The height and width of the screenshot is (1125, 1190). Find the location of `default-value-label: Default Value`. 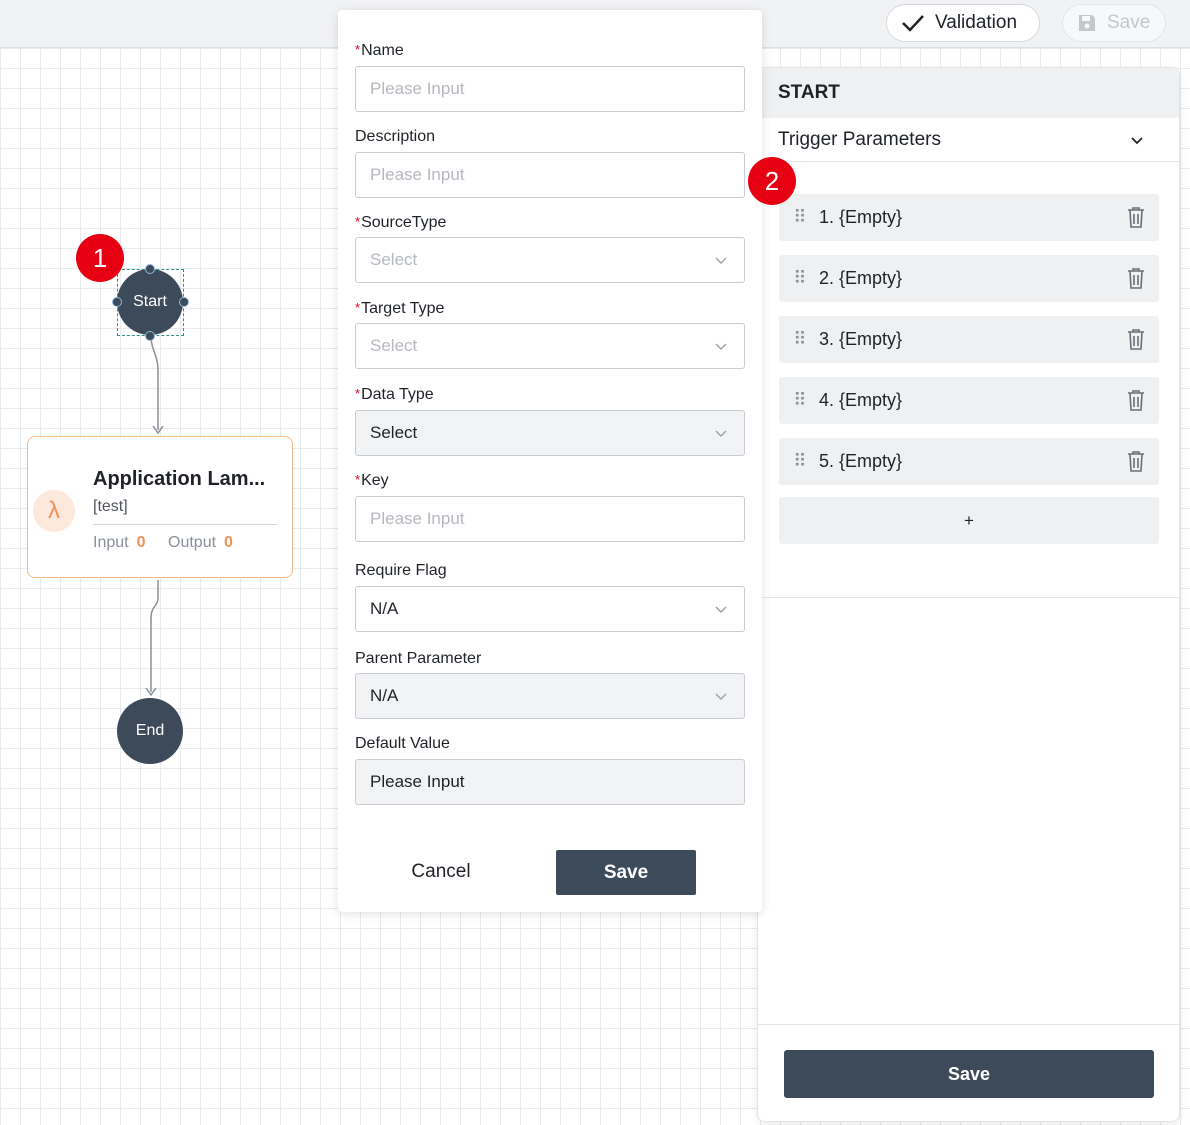

default-value-label: Default Value is located at coordinates (402, 743).